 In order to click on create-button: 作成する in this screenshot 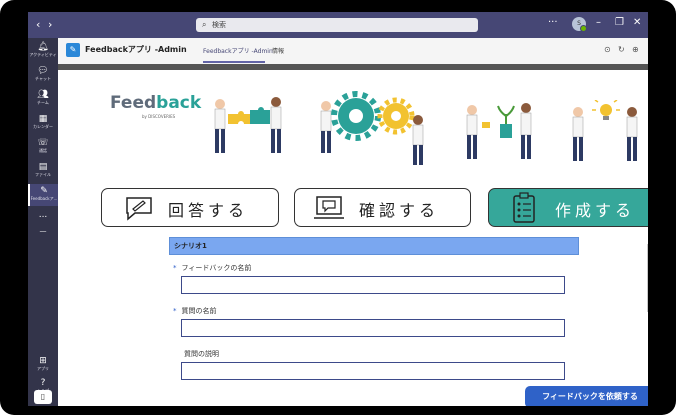, I will do `click(568, 207)`.